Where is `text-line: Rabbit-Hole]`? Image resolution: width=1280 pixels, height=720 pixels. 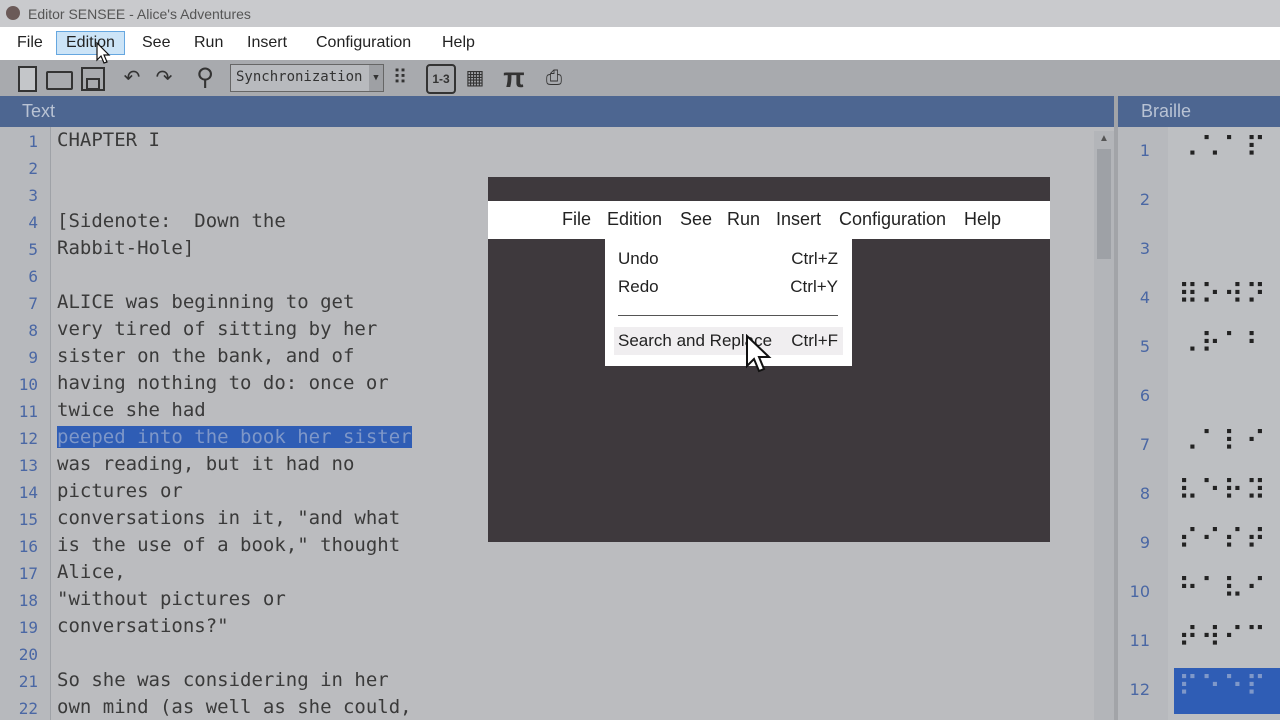
text-line: Rabbit-Hole] is located at coordinates (125, 248).